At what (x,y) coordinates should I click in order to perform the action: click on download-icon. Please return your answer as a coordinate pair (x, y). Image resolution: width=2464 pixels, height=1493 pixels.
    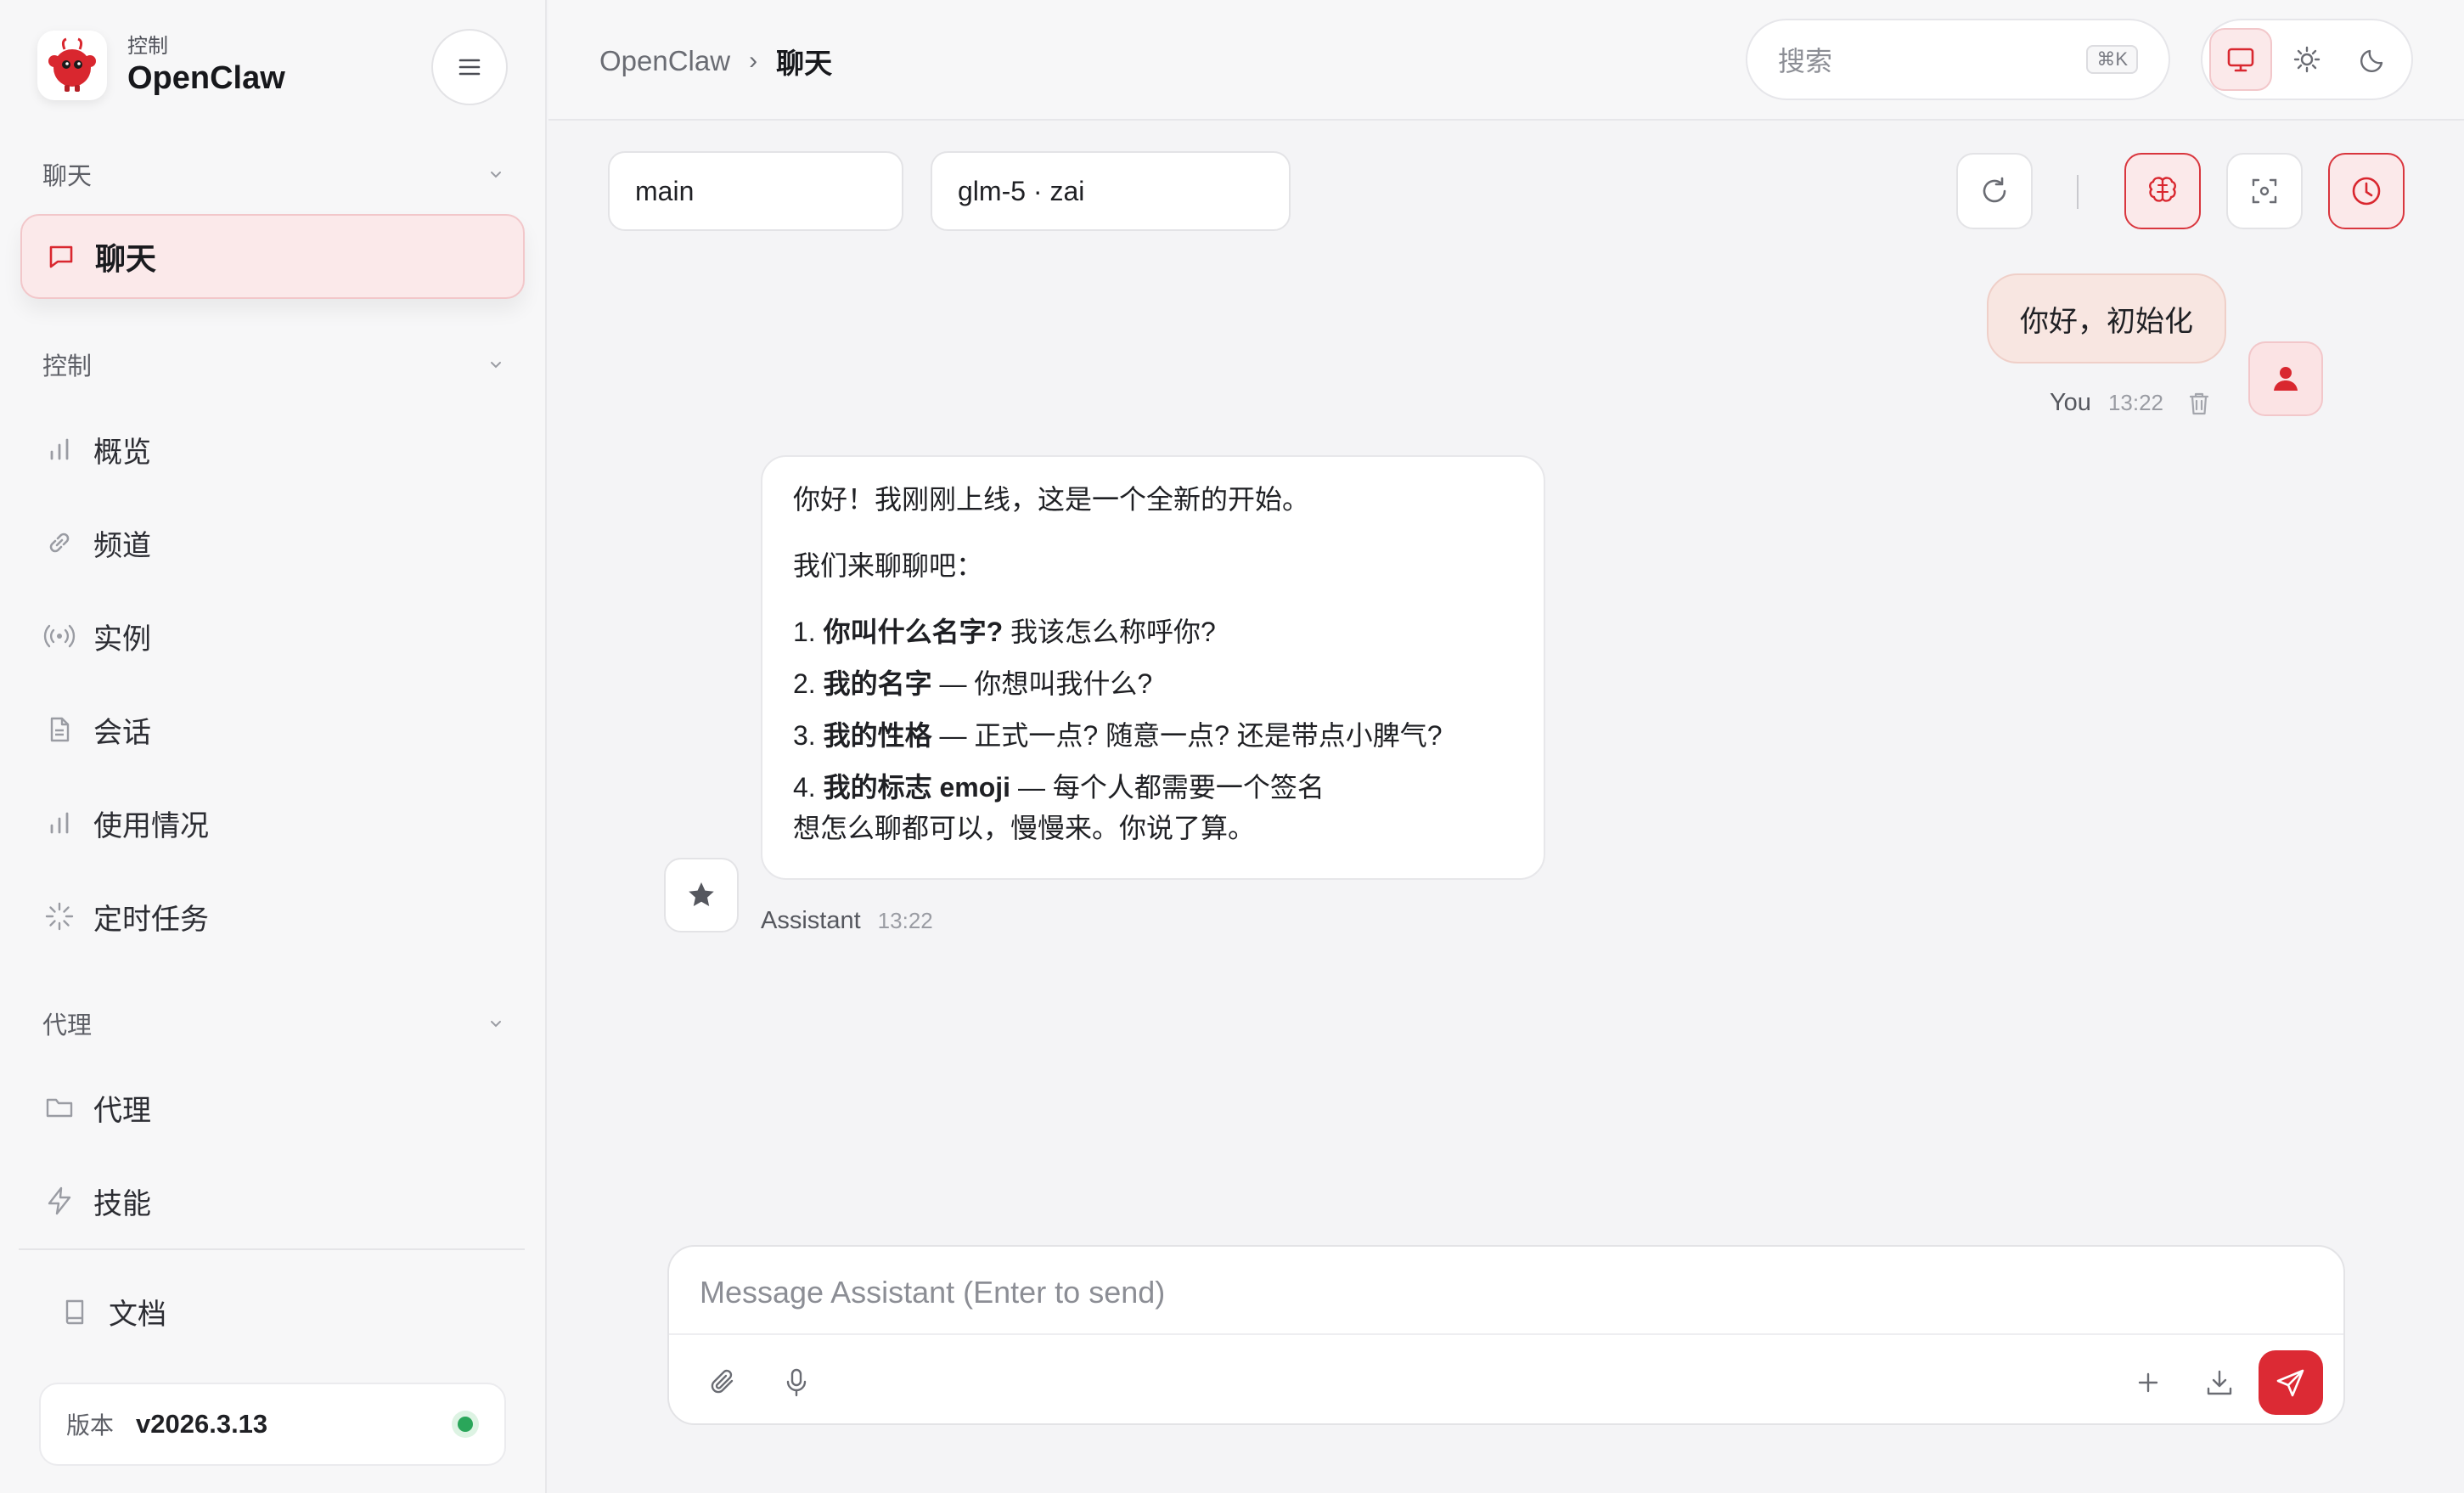
    Looking at the image, I should click on (2219, 1382).